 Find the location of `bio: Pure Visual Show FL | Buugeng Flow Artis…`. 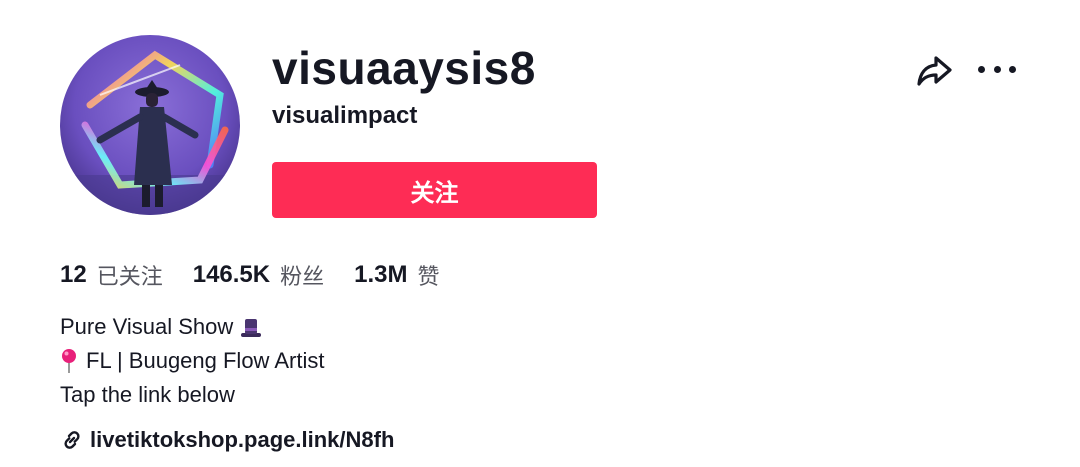

bio: Pure Visual Show FL | Buugeng Flow Artis… is located at coordinates (192, 361).